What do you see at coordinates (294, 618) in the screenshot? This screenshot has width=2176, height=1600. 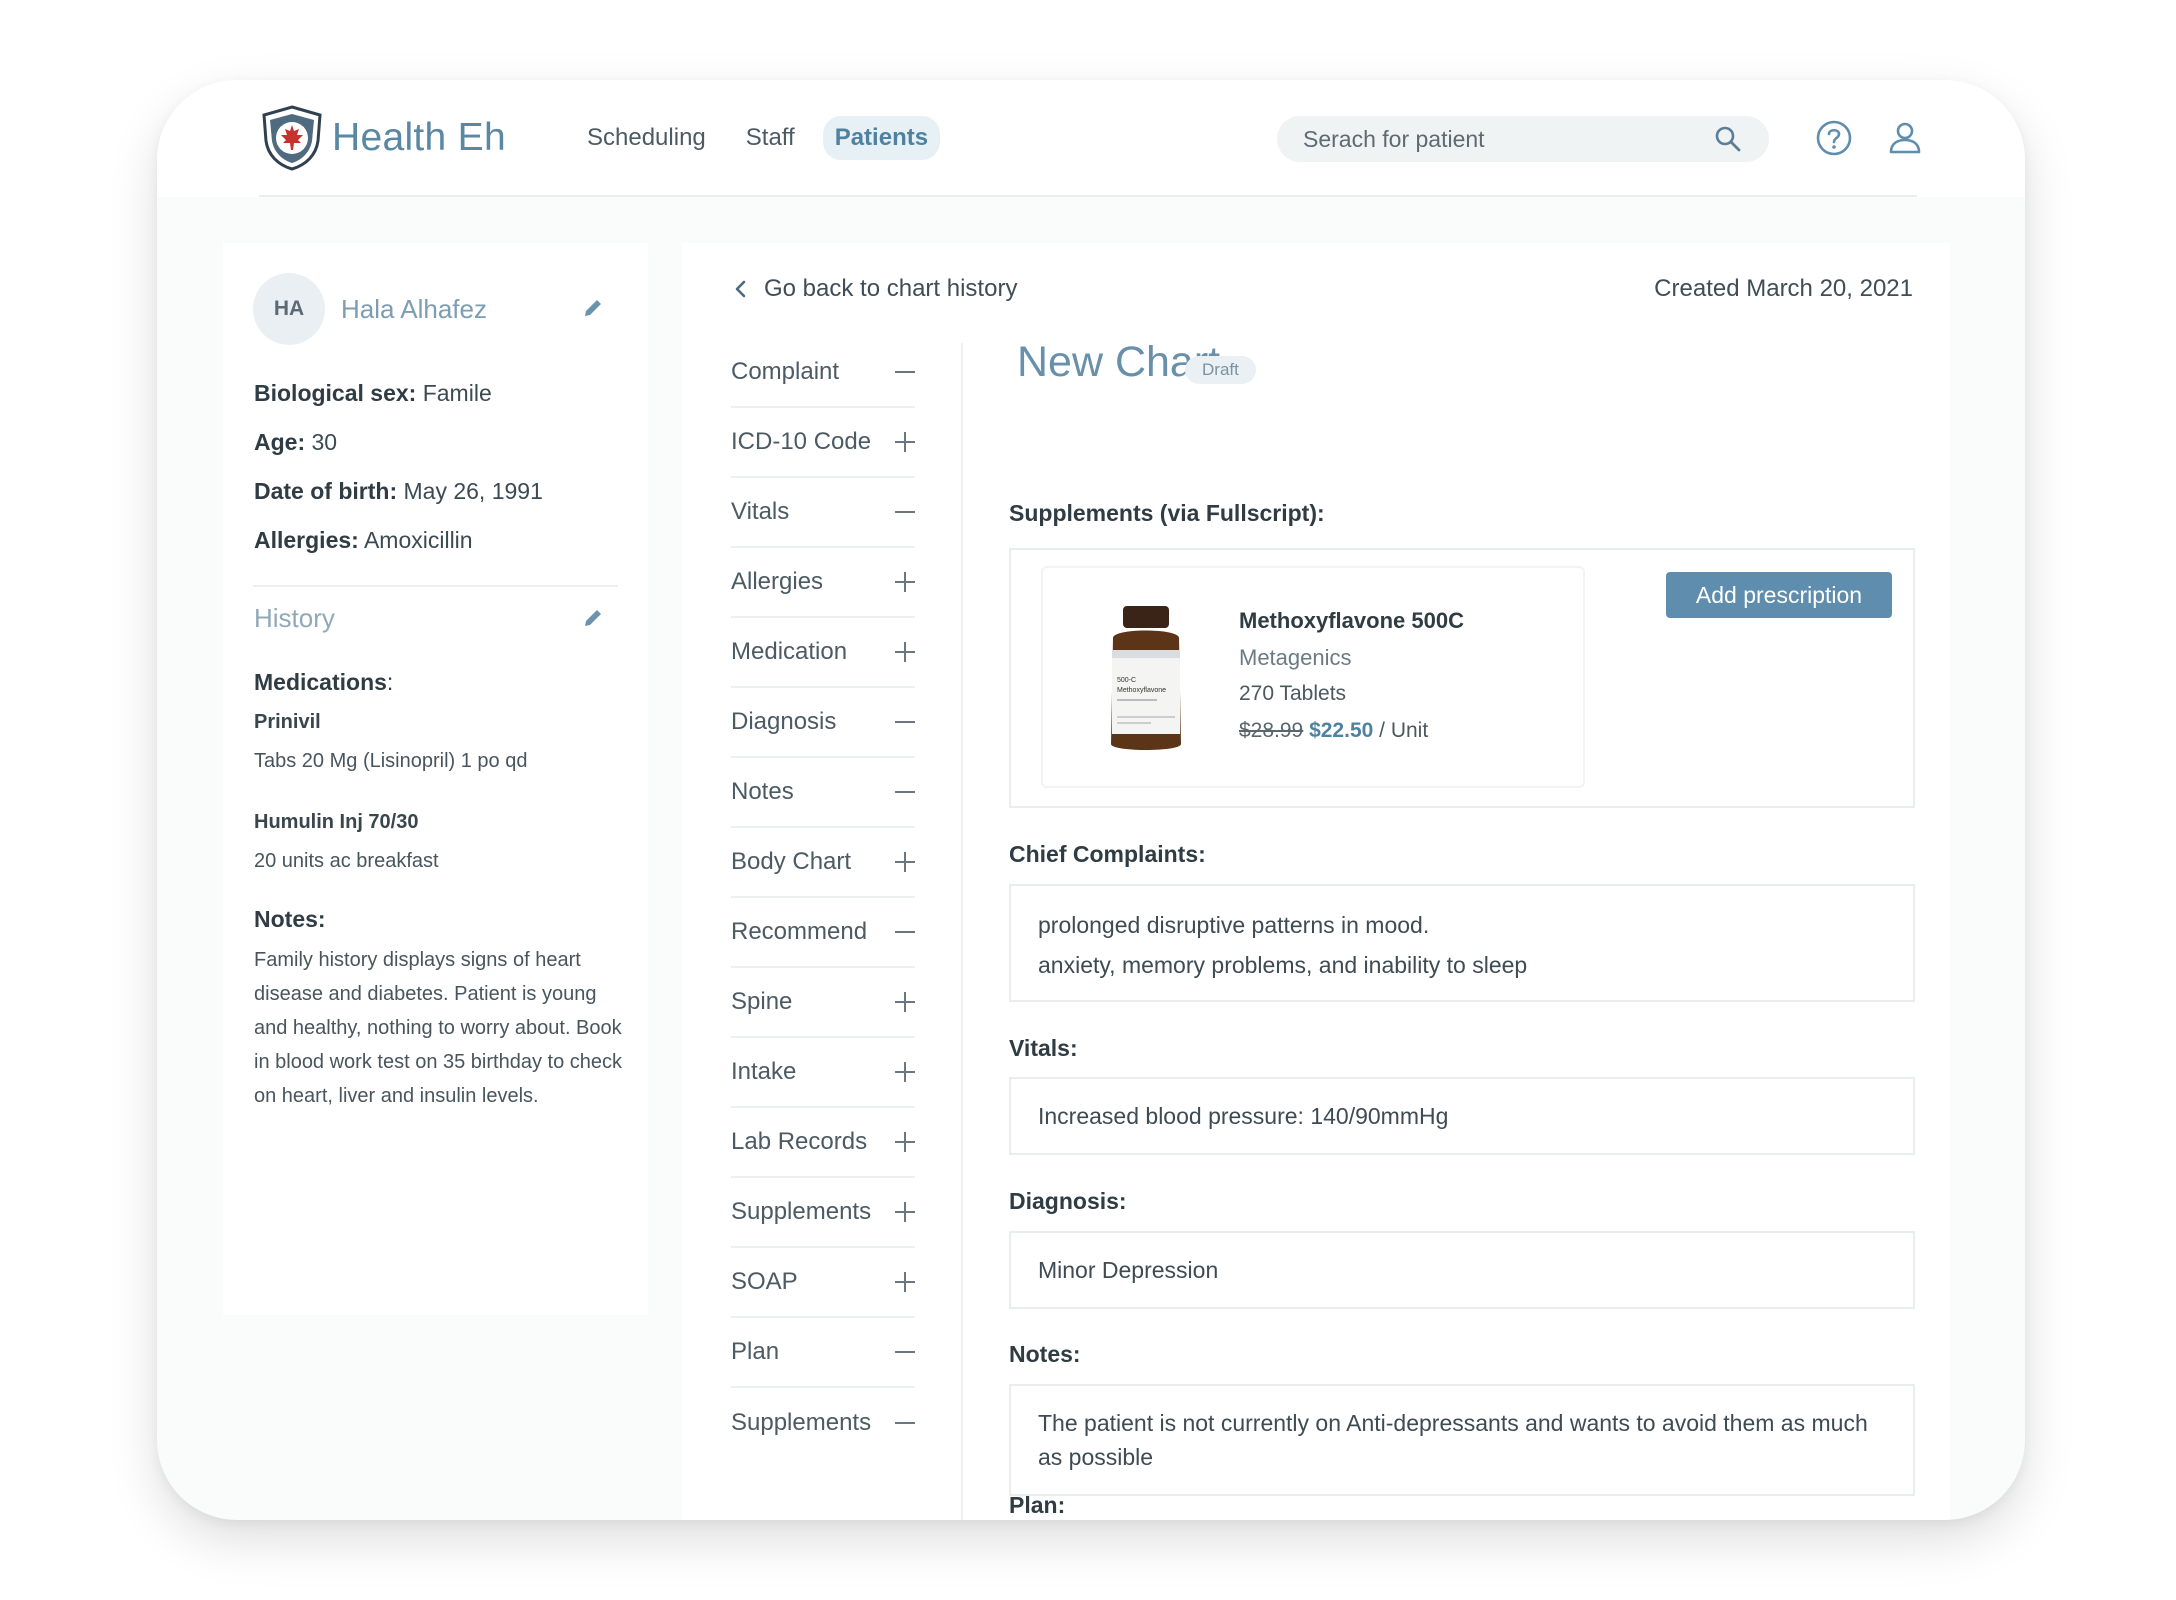 I see `history-title: History` at bounding box center [294, 618].